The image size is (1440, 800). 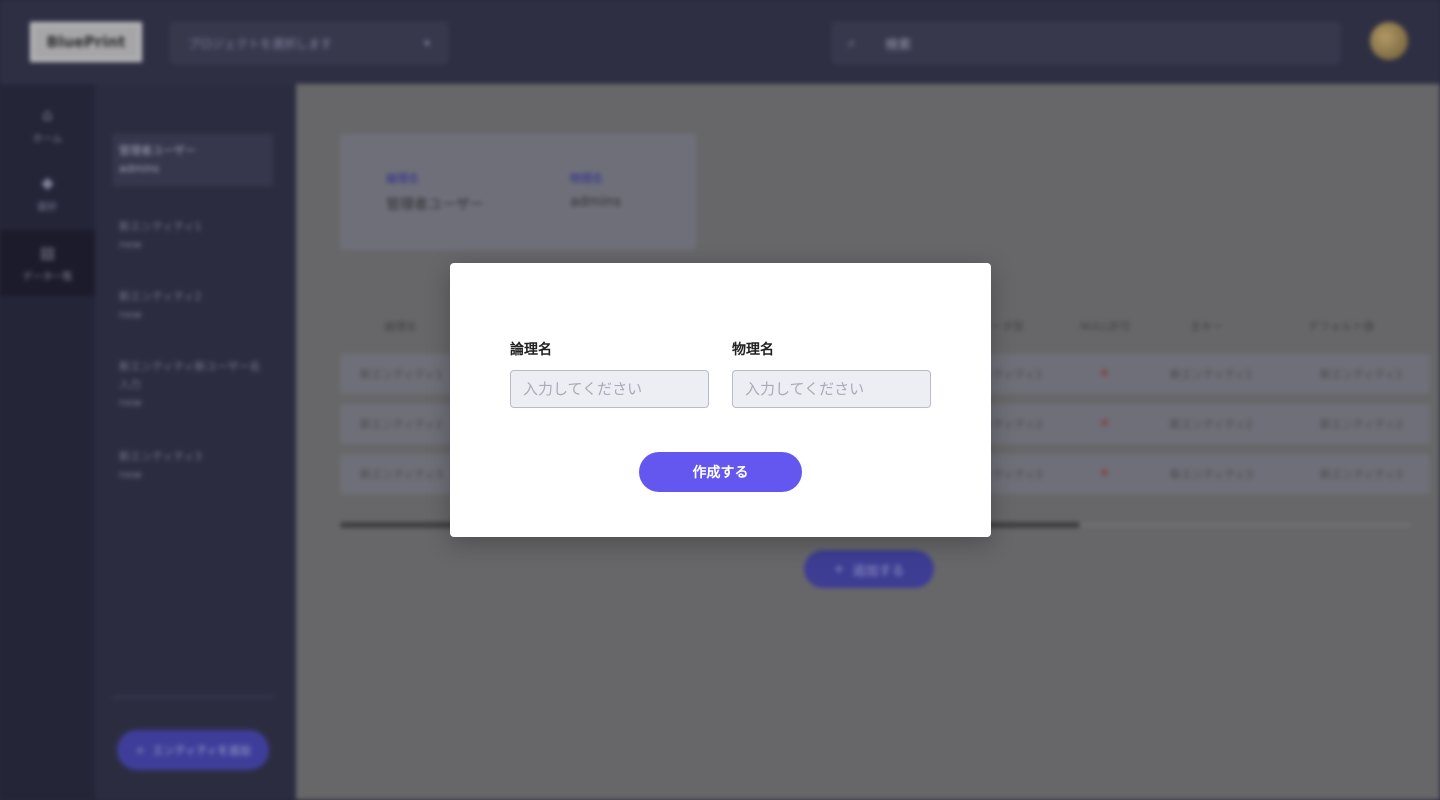 I want to click on physical-name-input, so click(x=831, y=389).